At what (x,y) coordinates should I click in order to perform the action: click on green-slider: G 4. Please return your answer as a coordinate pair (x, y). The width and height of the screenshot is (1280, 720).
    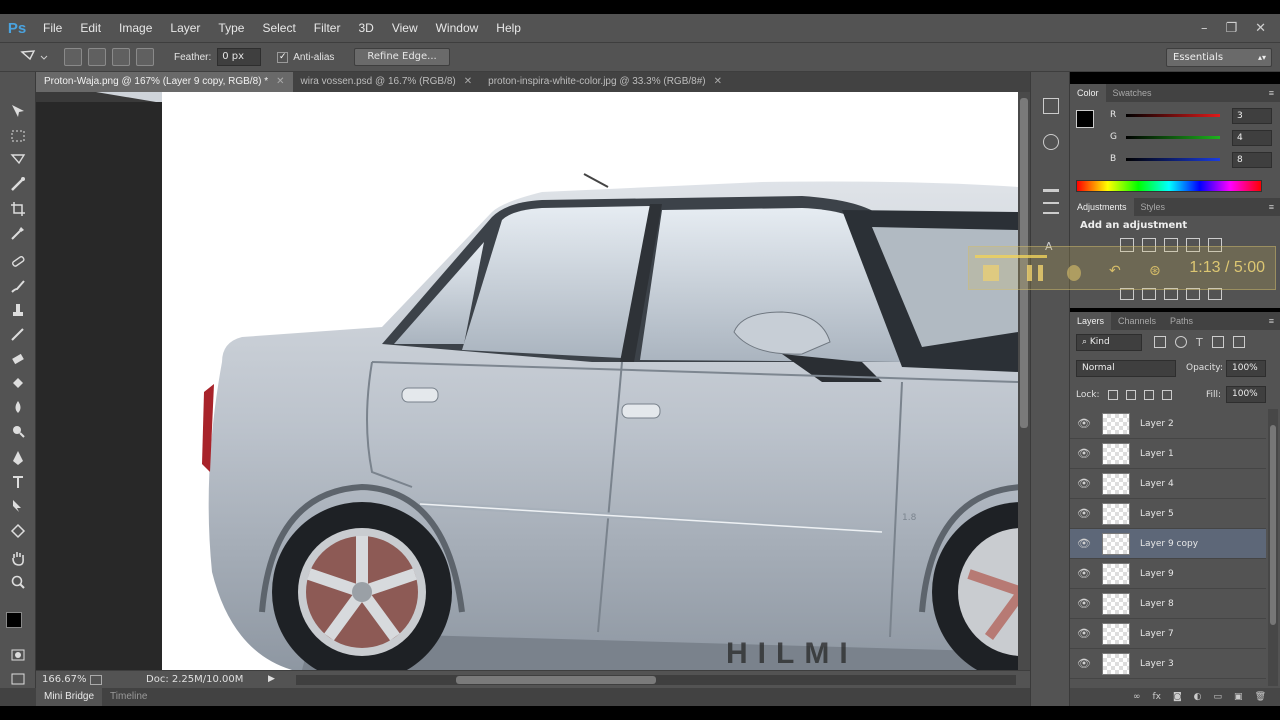
    Looking at the image, I should click on (1193, 139).